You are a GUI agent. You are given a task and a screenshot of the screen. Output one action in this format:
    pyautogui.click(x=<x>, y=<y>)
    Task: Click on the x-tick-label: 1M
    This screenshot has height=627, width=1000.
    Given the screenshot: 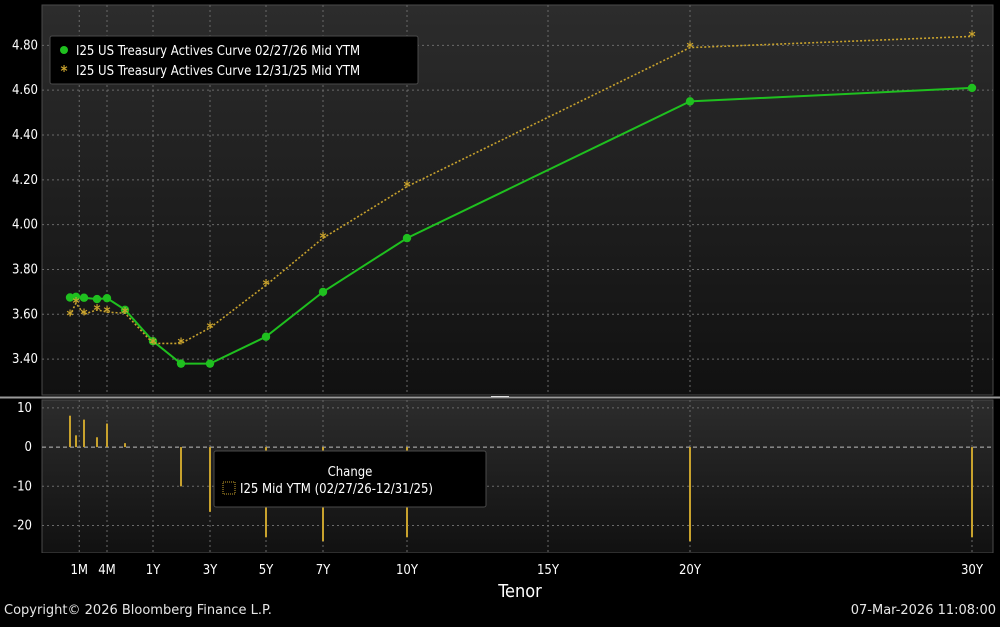 What is the action you would take?
    pyautogui.click(x=79, y=570)
    